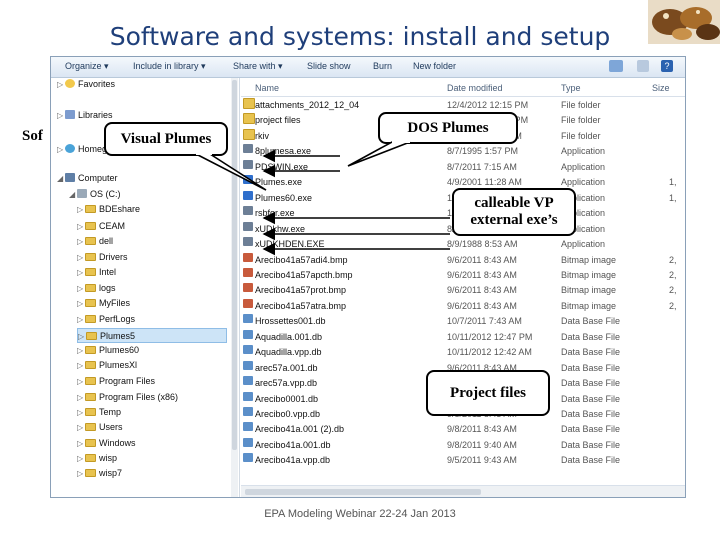  I want to click on nav-scrollbar-thumb, so click(234, 265).